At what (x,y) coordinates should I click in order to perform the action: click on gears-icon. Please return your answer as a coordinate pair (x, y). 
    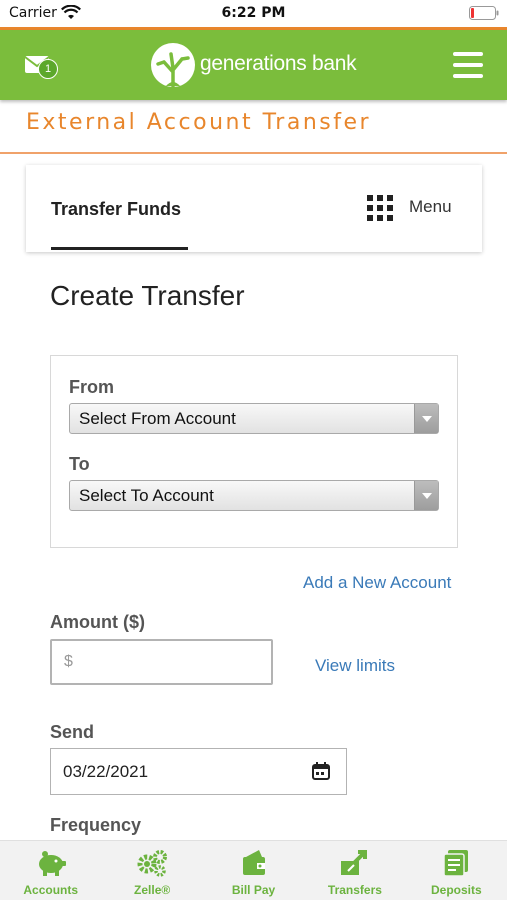
    Looking at the image, I should click on (152, 863).